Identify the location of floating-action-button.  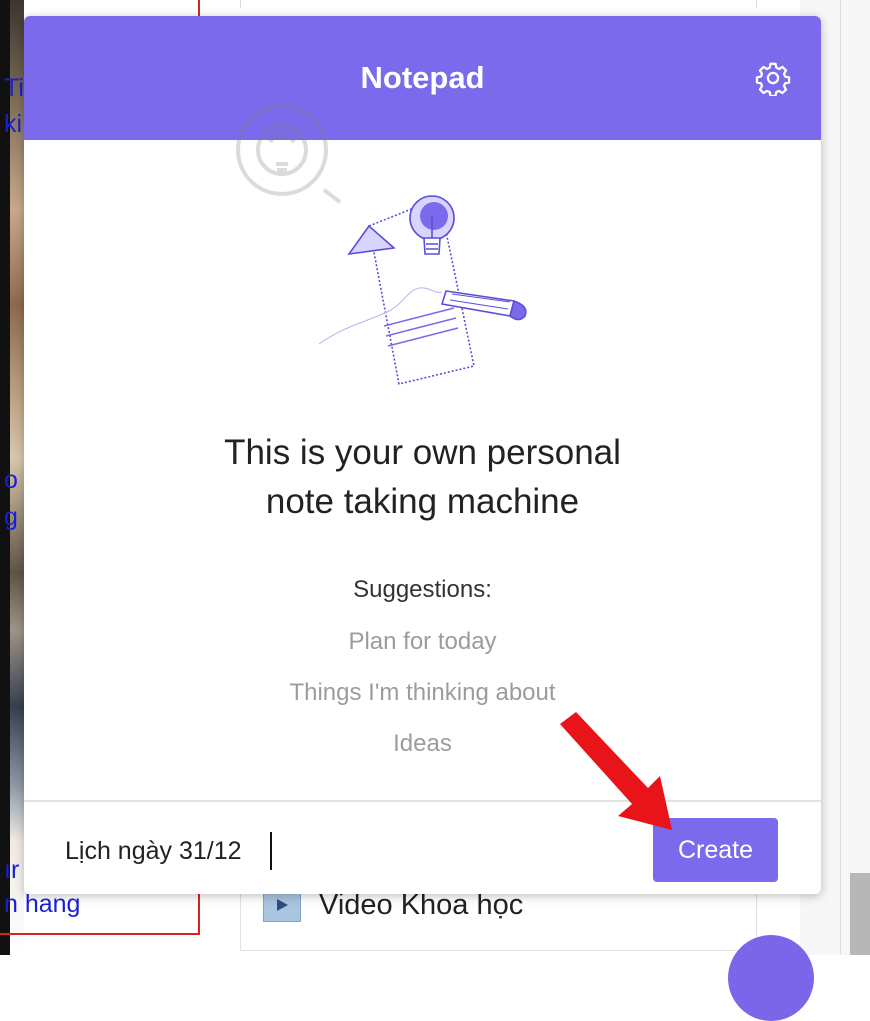
(771, 978).